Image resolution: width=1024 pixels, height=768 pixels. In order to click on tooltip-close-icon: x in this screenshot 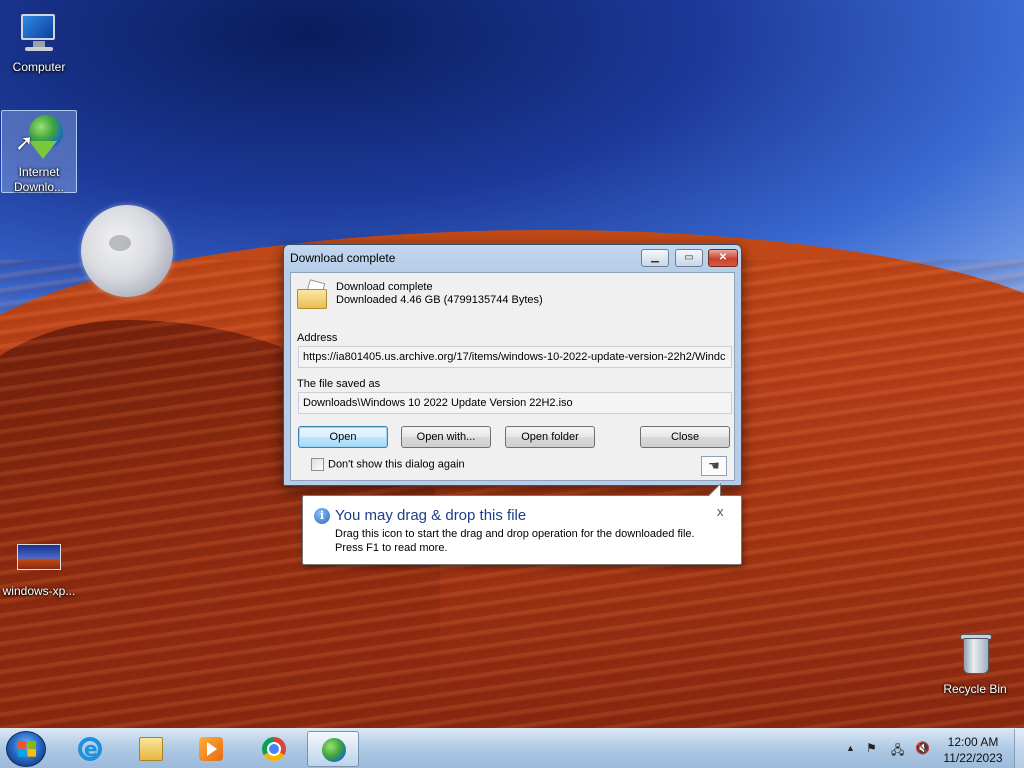, I will do `click(720, 511)`.